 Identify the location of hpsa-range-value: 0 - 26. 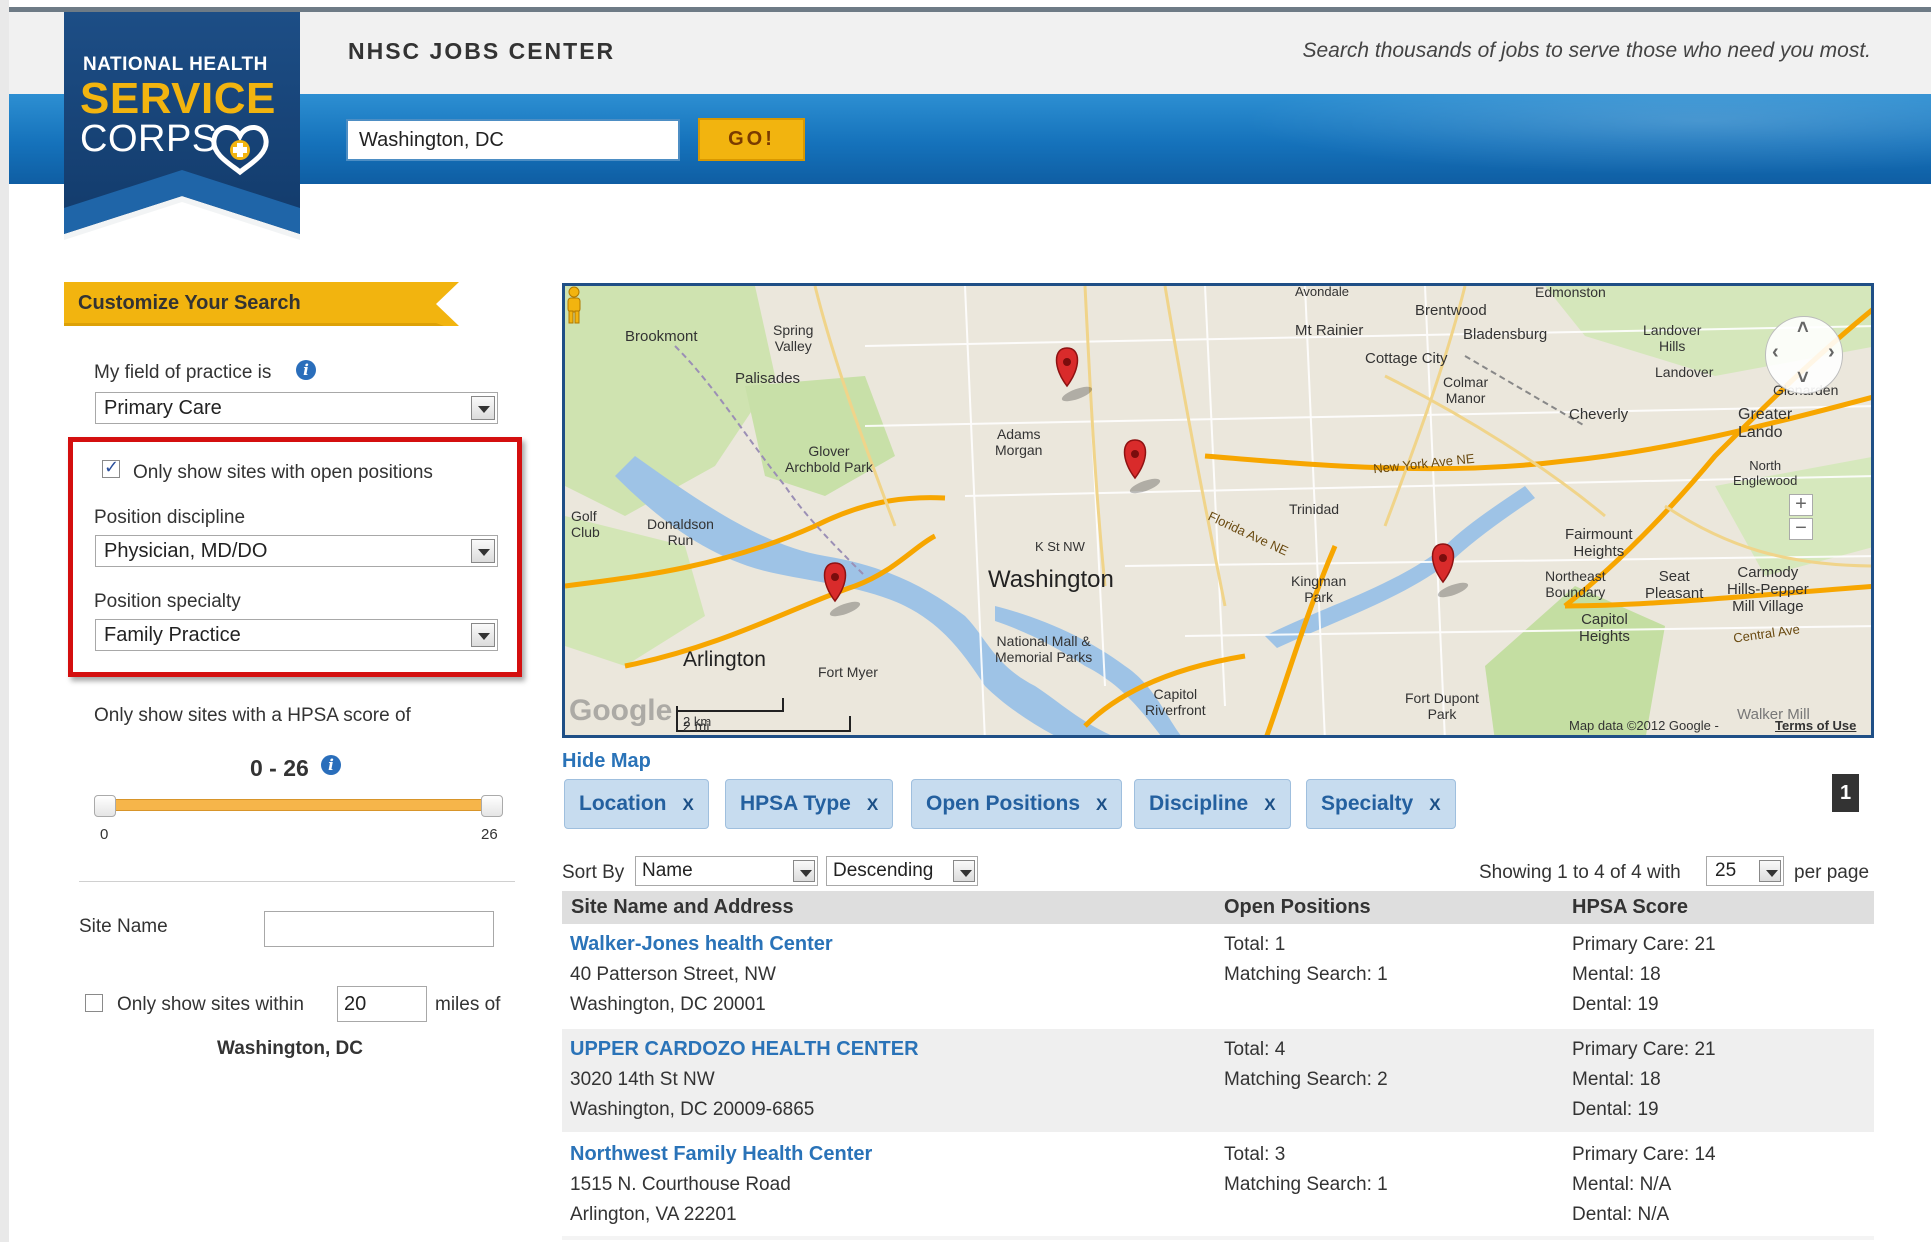
(279, 768).